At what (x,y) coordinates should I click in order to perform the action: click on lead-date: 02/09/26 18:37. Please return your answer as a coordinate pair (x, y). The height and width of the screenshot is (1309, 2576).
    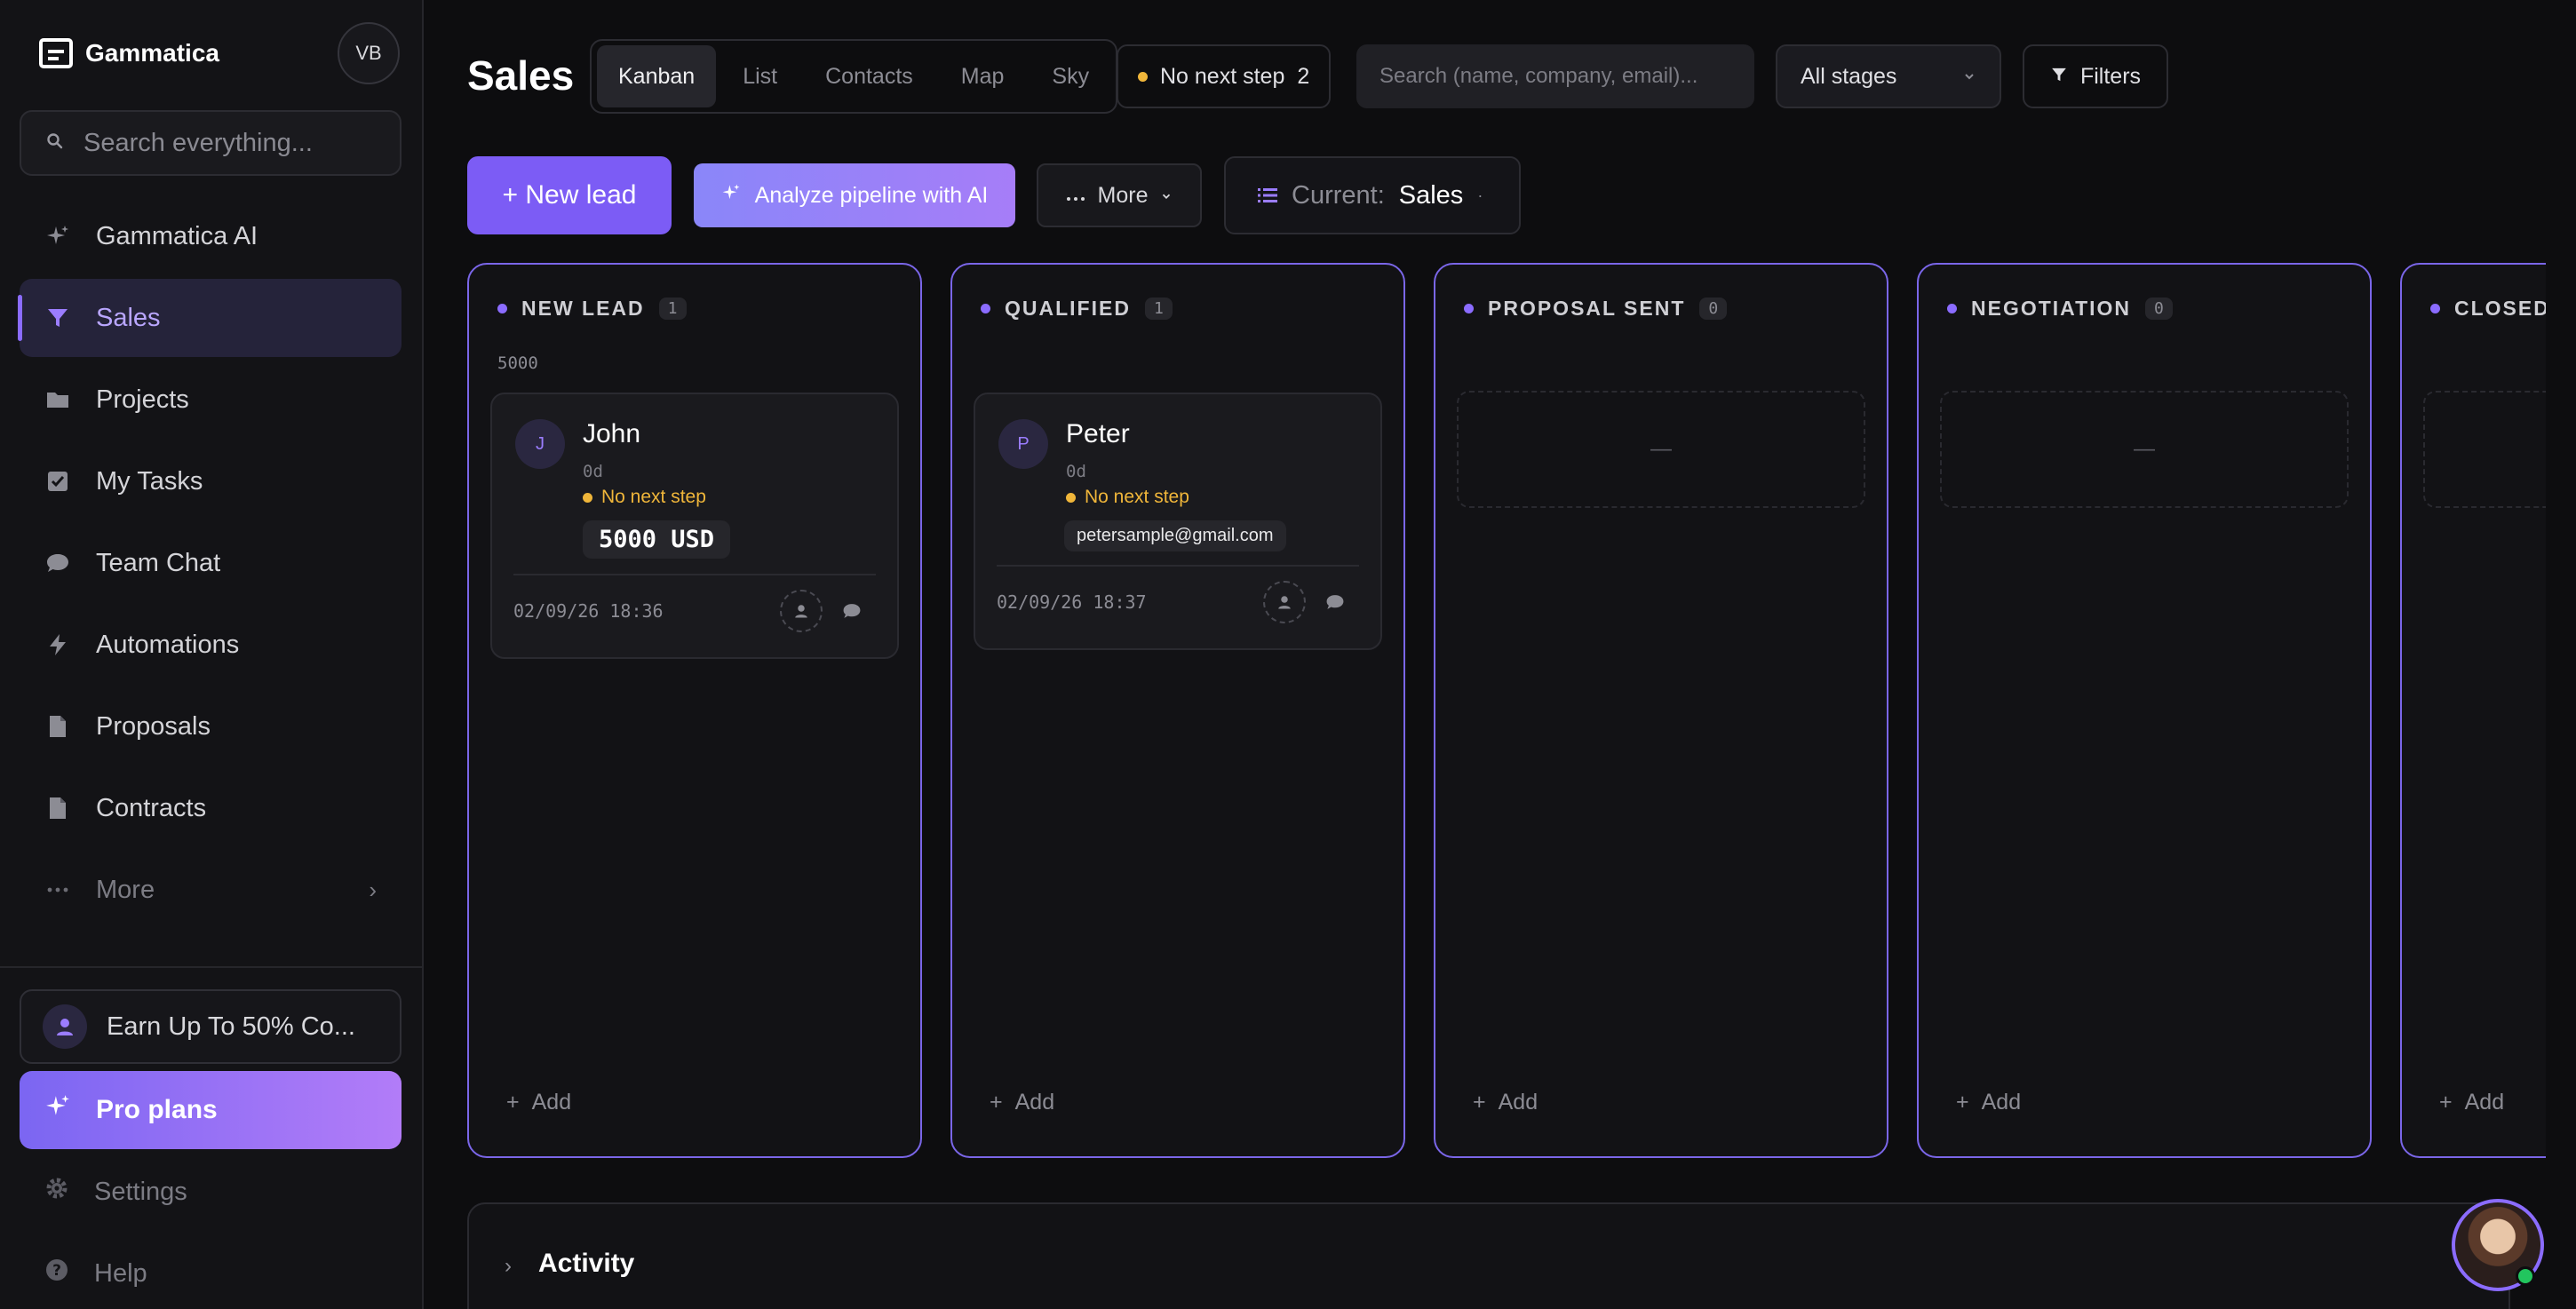
    Looking at the image, I should click on (1072, 602).